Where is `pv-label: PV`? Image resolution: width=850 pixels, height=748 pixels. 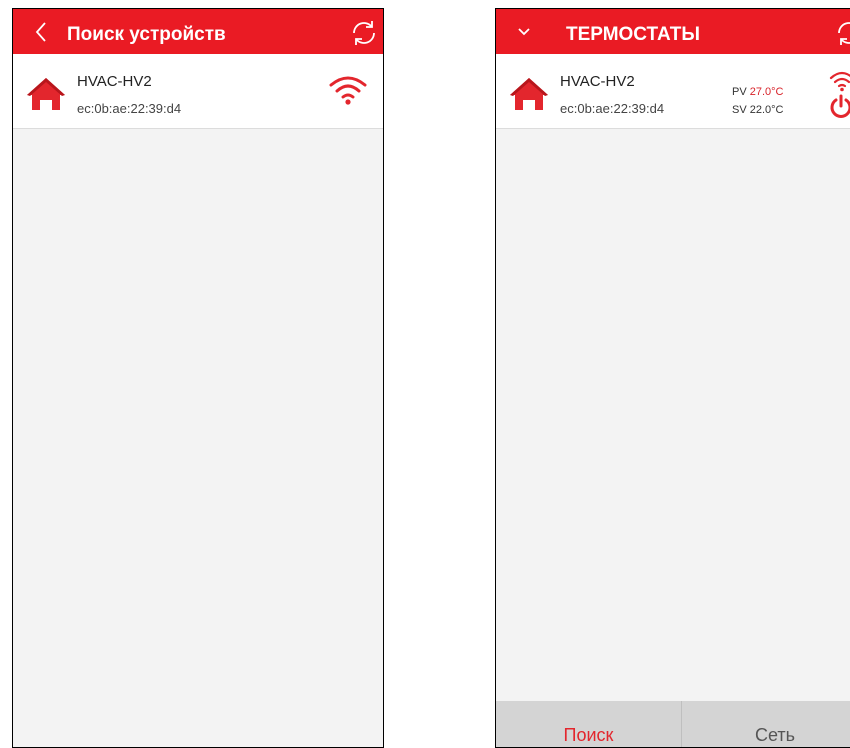 pv-label: PV is located at coordinates (739, 92).